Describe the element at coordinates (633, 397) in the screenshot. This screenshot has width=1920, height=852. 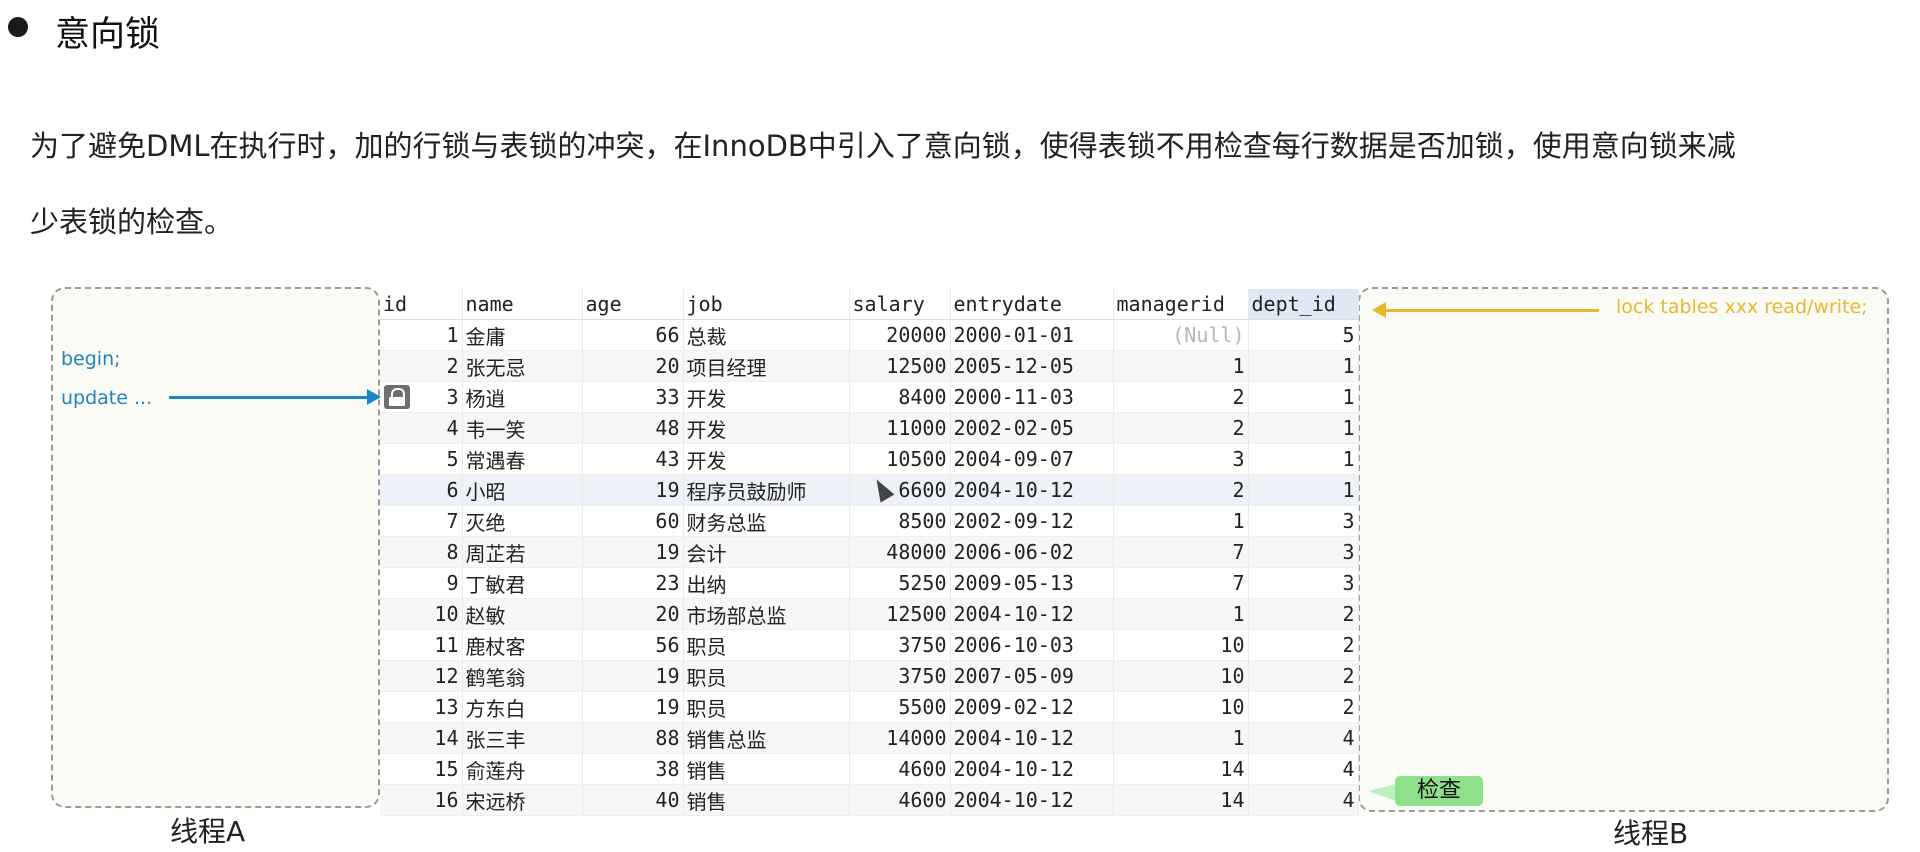
I see `cell-age: 33` at that location.